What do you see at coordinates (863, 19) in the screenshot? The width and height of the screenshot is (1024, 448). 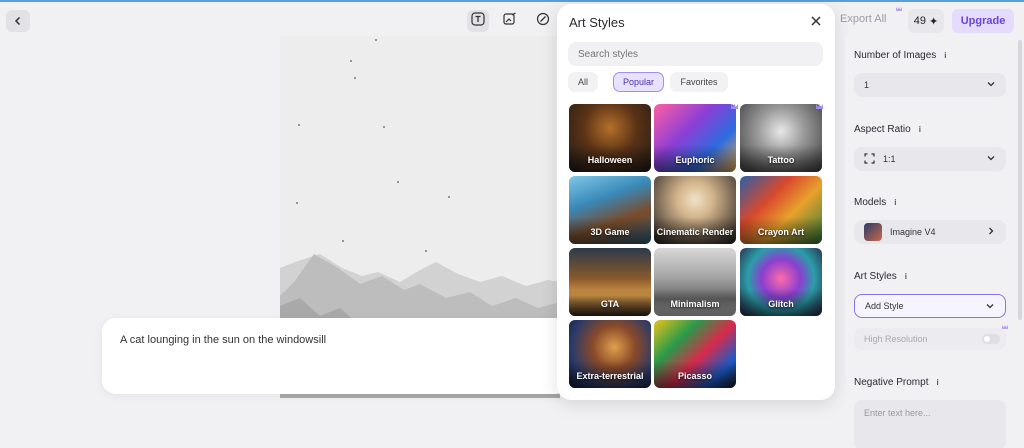 I see `export-all-button: Export All` at bounding box center [863, 19].